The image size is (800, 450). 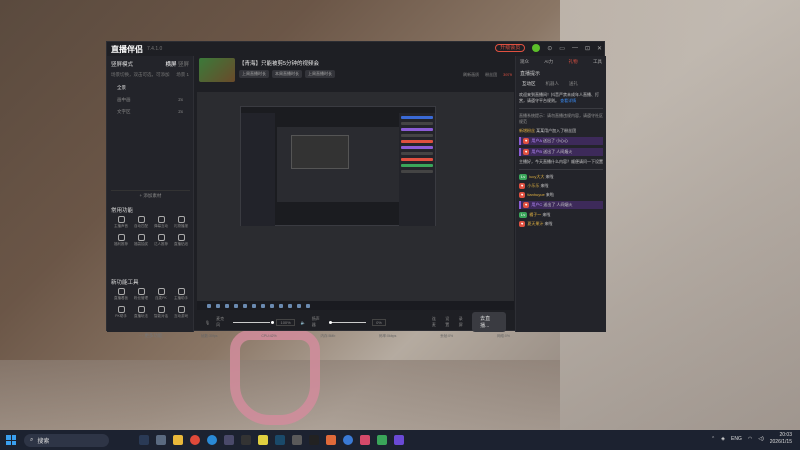 What do you see at coordinates (597, 62) in the screenshot?
I see `tab-tools: 工具` at bounding box center [597, 62].